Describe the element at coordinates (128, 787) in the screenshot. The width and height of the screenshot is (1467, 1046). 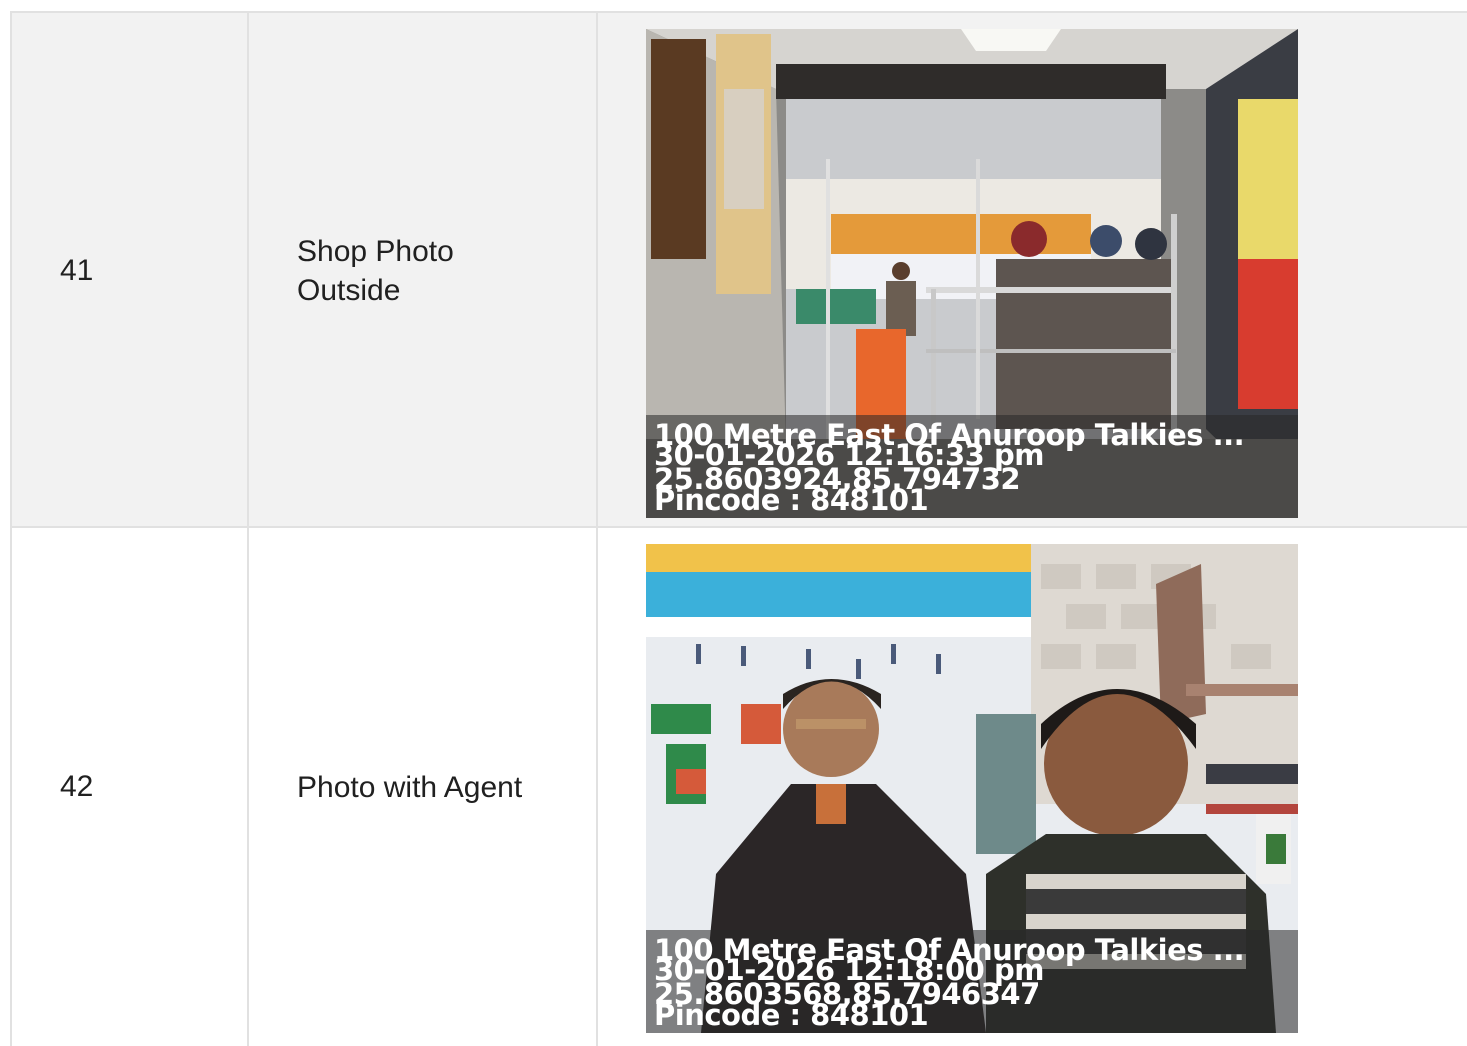
I see `row-index: 42` at that location.